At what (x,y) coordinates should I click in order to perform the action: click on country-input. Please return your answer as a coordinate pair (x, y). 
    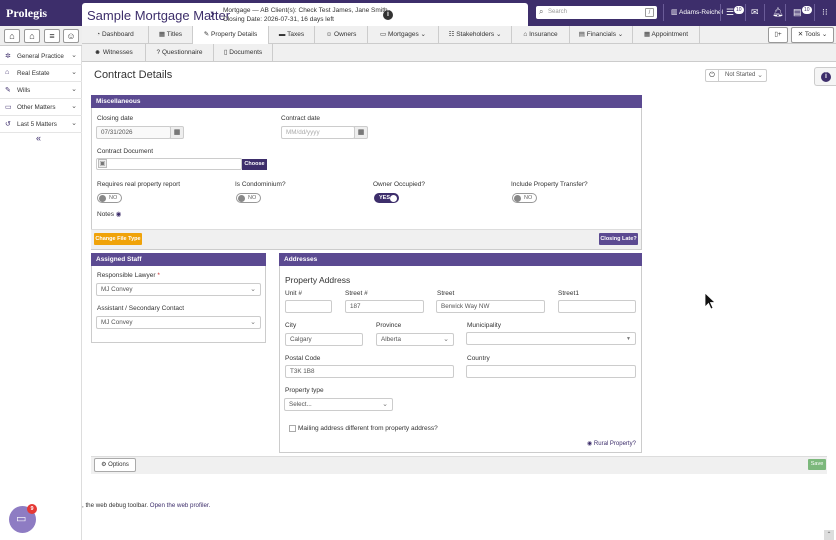
    Looking at the image, I should click on (551, 371).